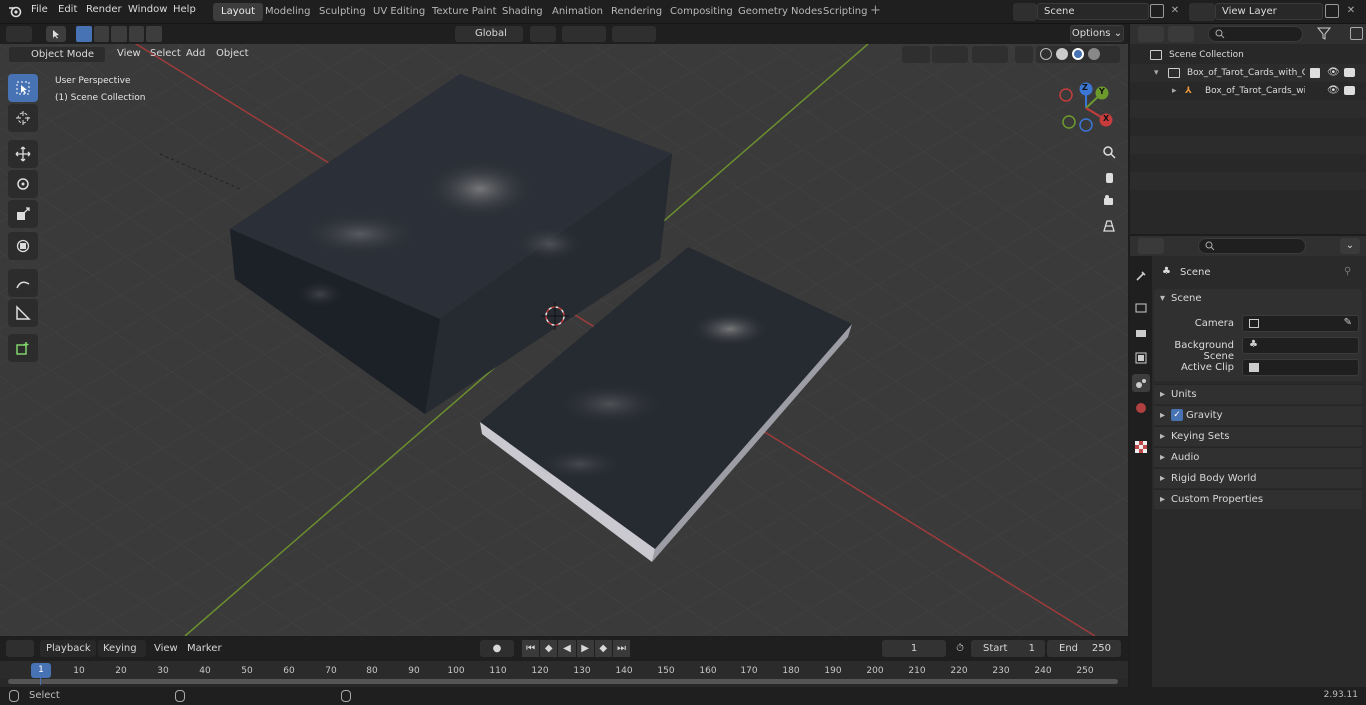 The image size is (1366, 705). I want to click on prev-keyframe-icon: ◆, so click(549, 648).